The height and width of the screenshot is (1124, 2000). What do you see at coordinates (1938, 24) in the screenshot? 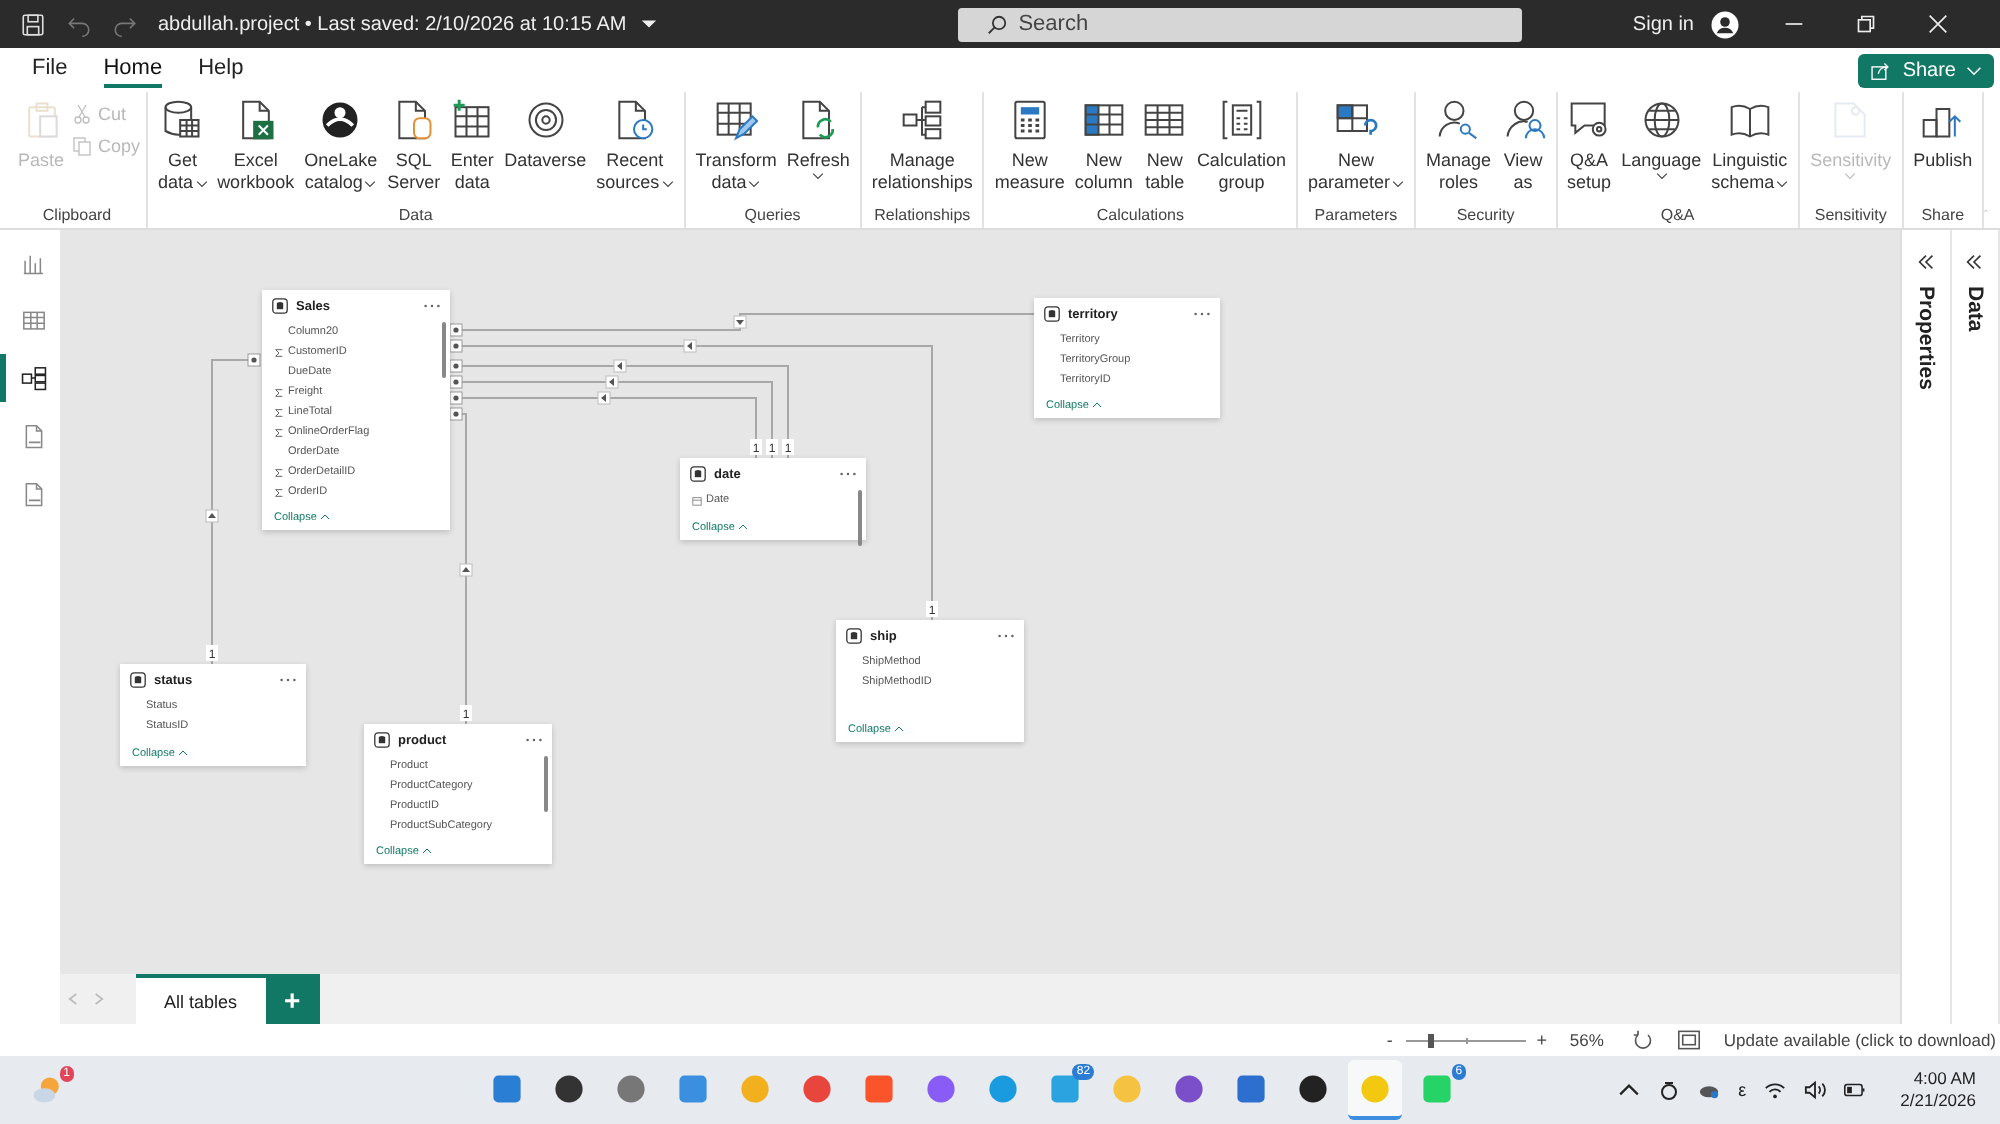
I see `close-icon` at bounding box center [1938, 24].